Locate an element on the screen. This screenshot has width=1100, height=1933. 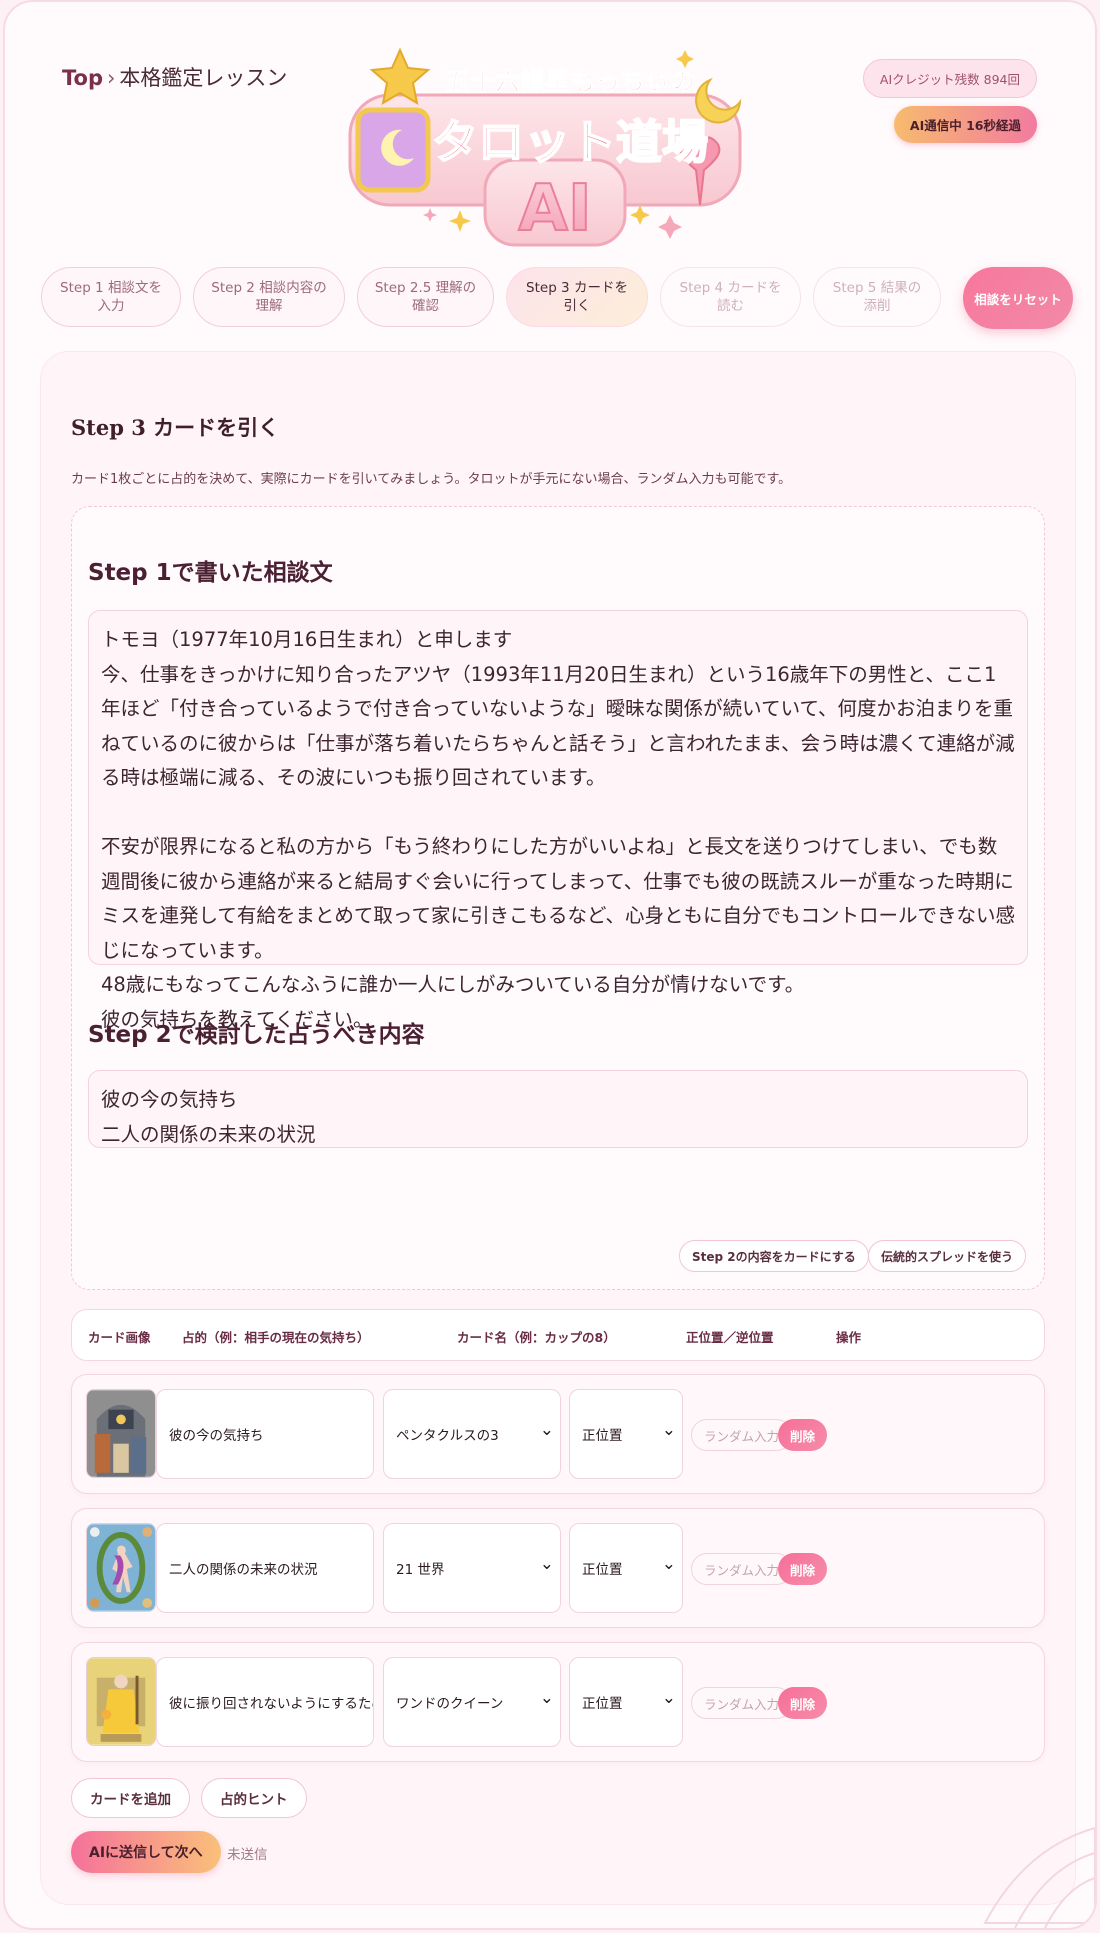
logo-line3: AI is located at coordinates (554, 209).